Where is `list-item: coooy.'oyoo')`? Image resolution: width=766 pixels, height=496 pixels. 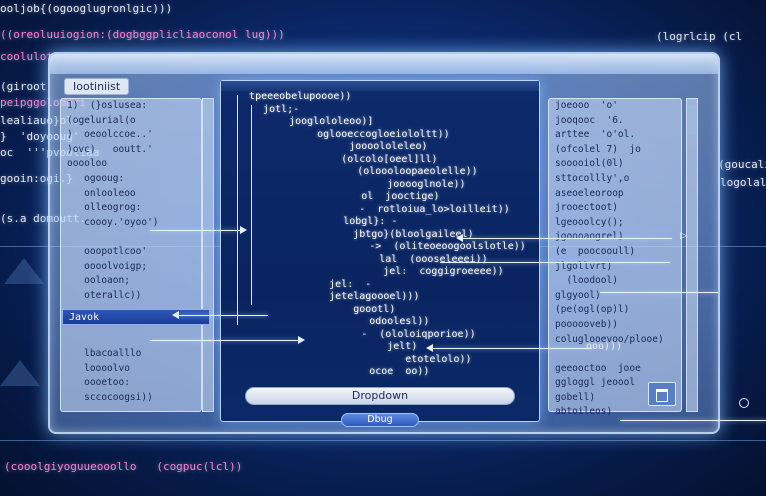 list-item: coooy.'oyoo') is located at coordinates (131, 223).